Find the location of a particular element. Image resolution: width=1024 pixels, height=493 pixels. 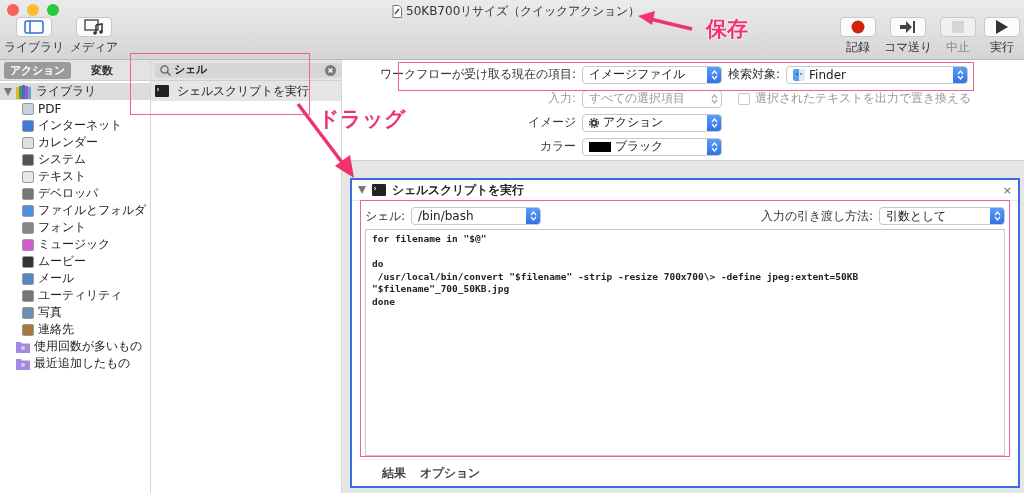

code-line: /usr/local/bin/convert "$filename" -strip -resize 700x700\> -define jpeg:extent=50KB is located at coordinates (618, 276).